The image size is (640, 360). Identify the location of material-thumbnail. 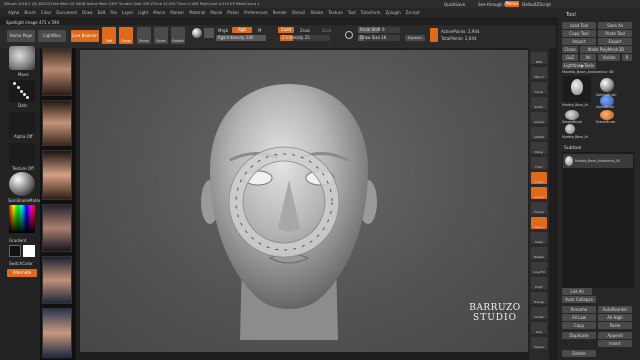
(22, 184).